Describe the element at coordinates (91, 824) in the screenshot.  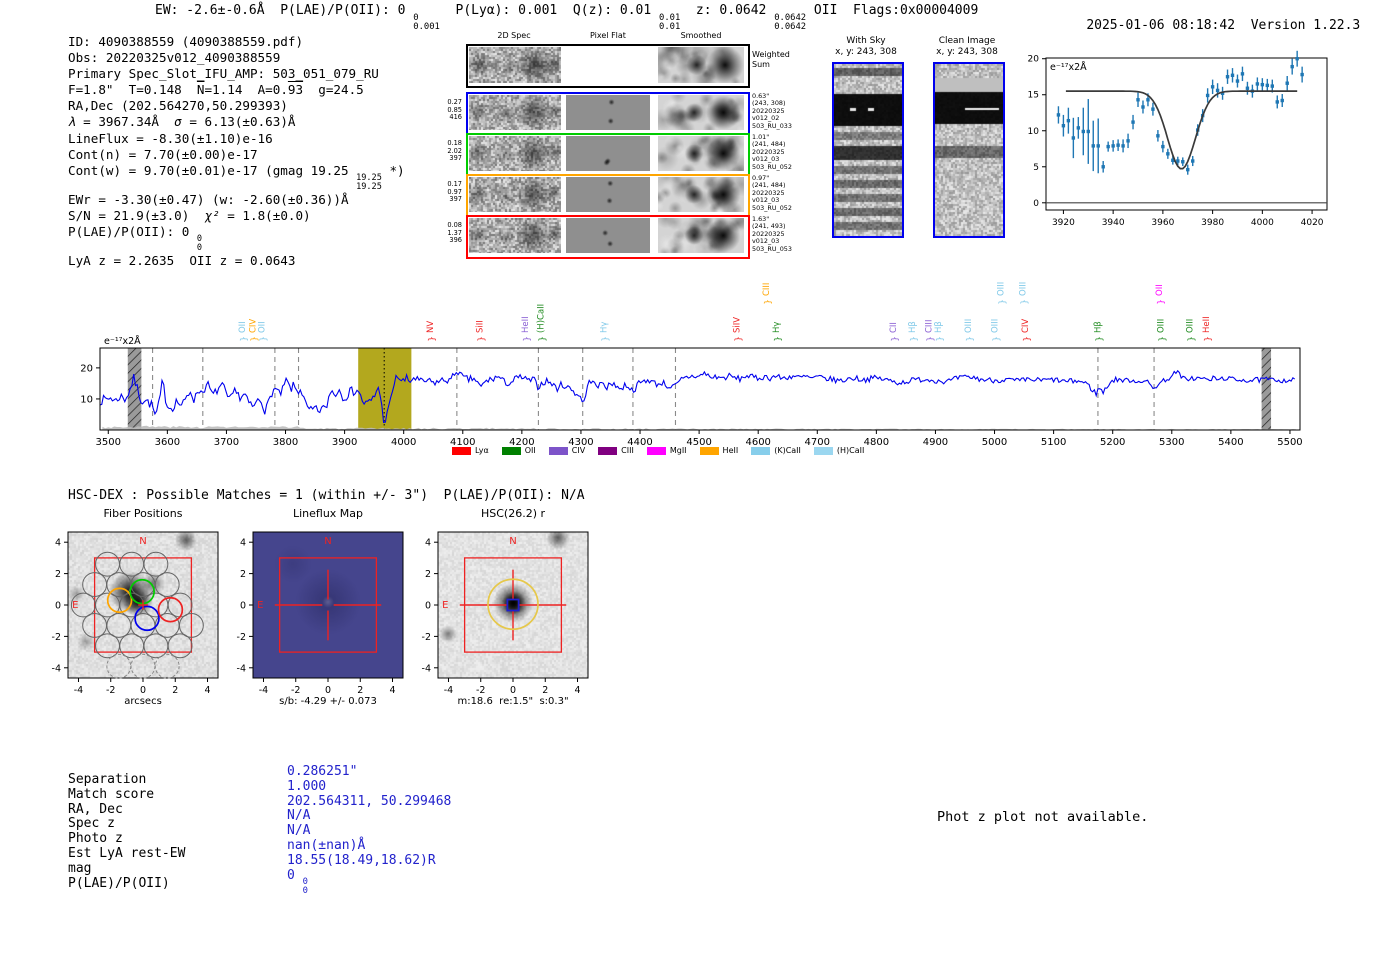
I see `match-row-label: Spec z` at that location.